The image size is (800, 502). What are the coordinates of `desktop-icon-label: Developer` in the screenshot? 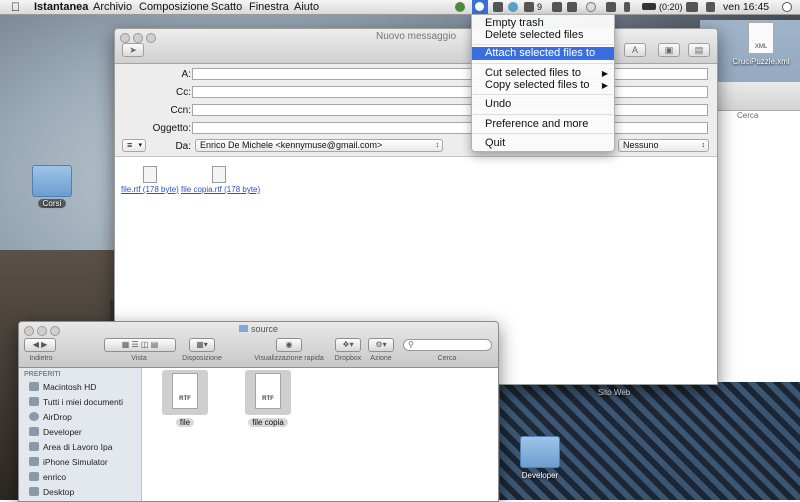 It's located at (540, 475).